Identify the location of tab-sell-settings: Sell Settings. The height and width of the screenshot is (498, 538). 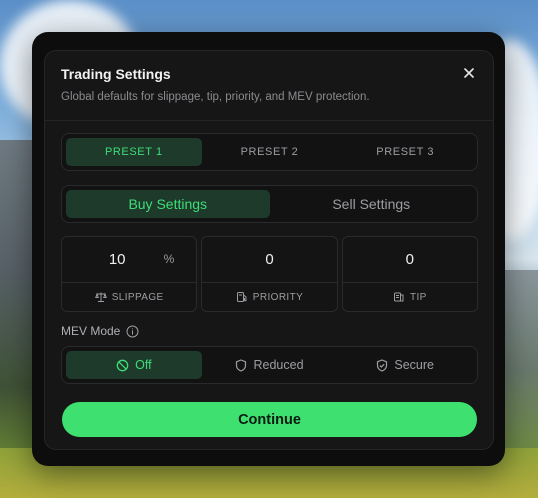
(372, 204).